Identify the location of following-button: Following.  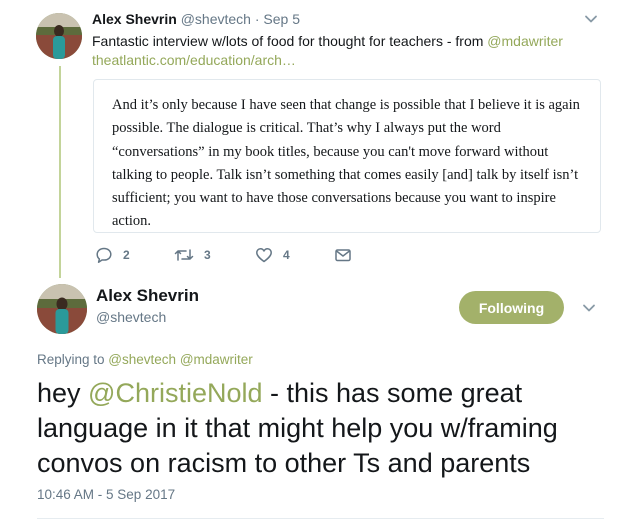
(511, 307).